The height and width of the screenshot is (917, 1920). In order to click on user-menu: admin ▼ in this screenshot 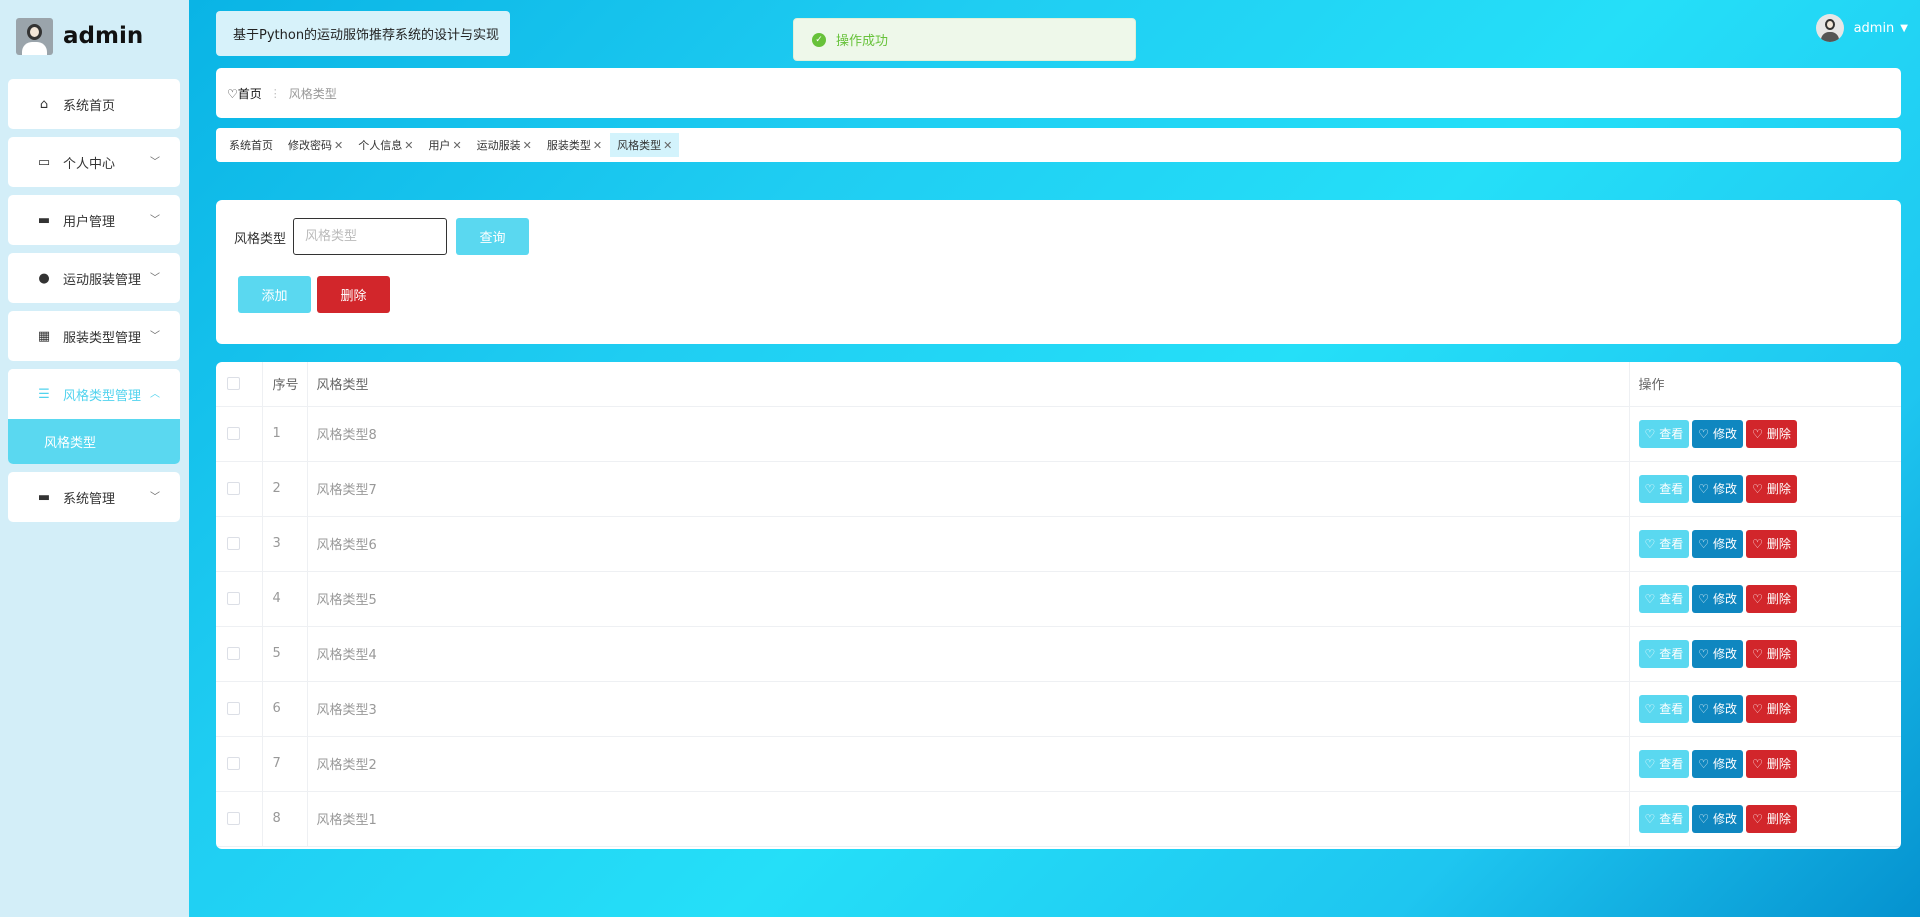, I will do `click(1861, 28)`.